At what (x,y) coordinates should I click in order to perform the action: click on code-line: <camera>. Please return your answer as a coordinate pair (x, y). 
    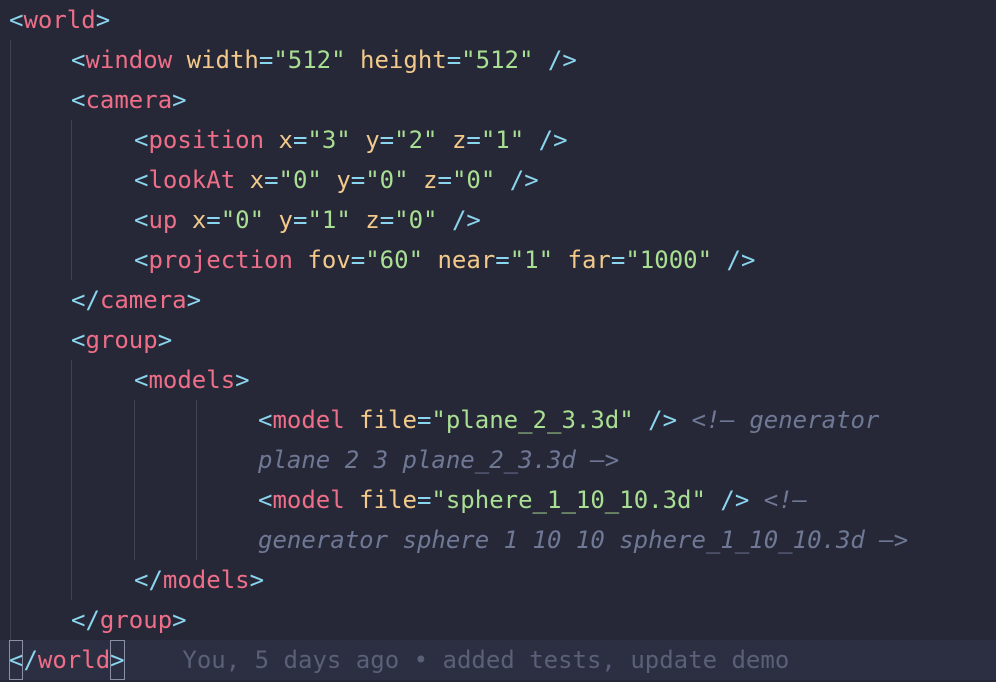
    Looking at the image, I should click on (498, 100).